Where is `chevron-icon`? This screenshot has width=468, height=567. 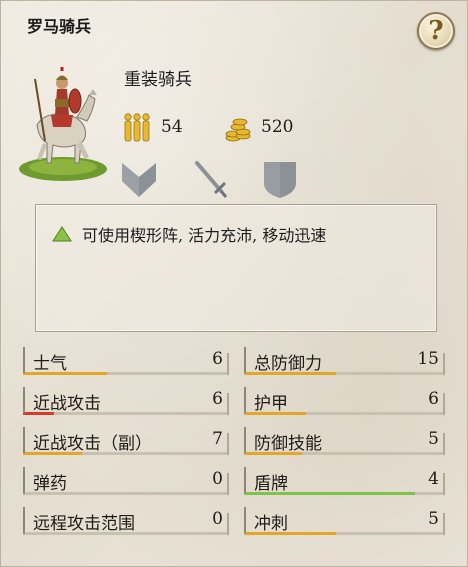
chevron-icon is located at coordinates (139, 180).